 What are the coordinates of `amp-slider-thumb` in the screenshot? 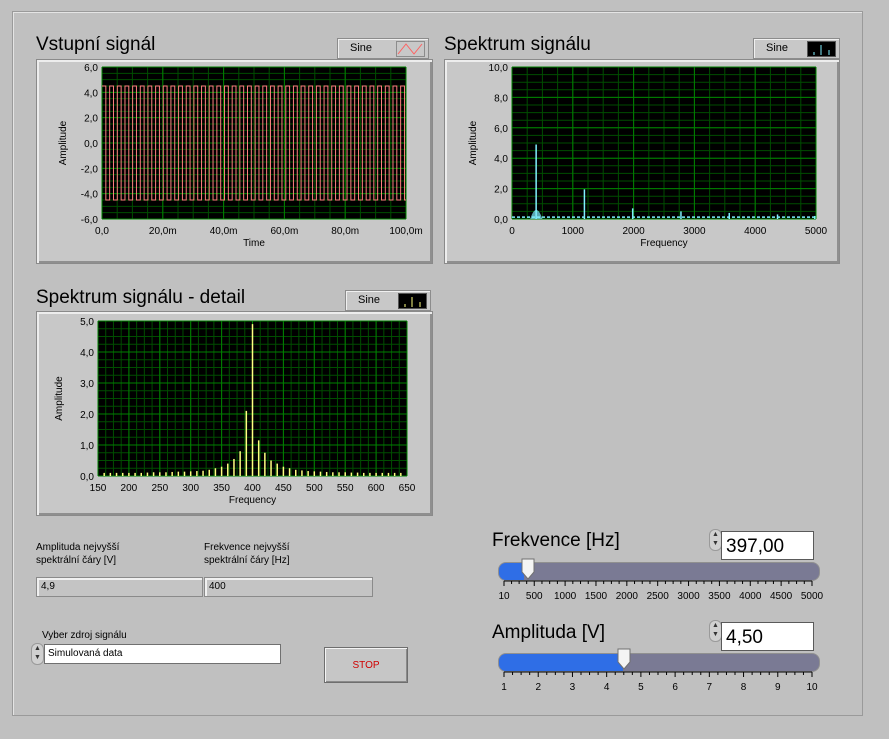 It's located at (624, 659).